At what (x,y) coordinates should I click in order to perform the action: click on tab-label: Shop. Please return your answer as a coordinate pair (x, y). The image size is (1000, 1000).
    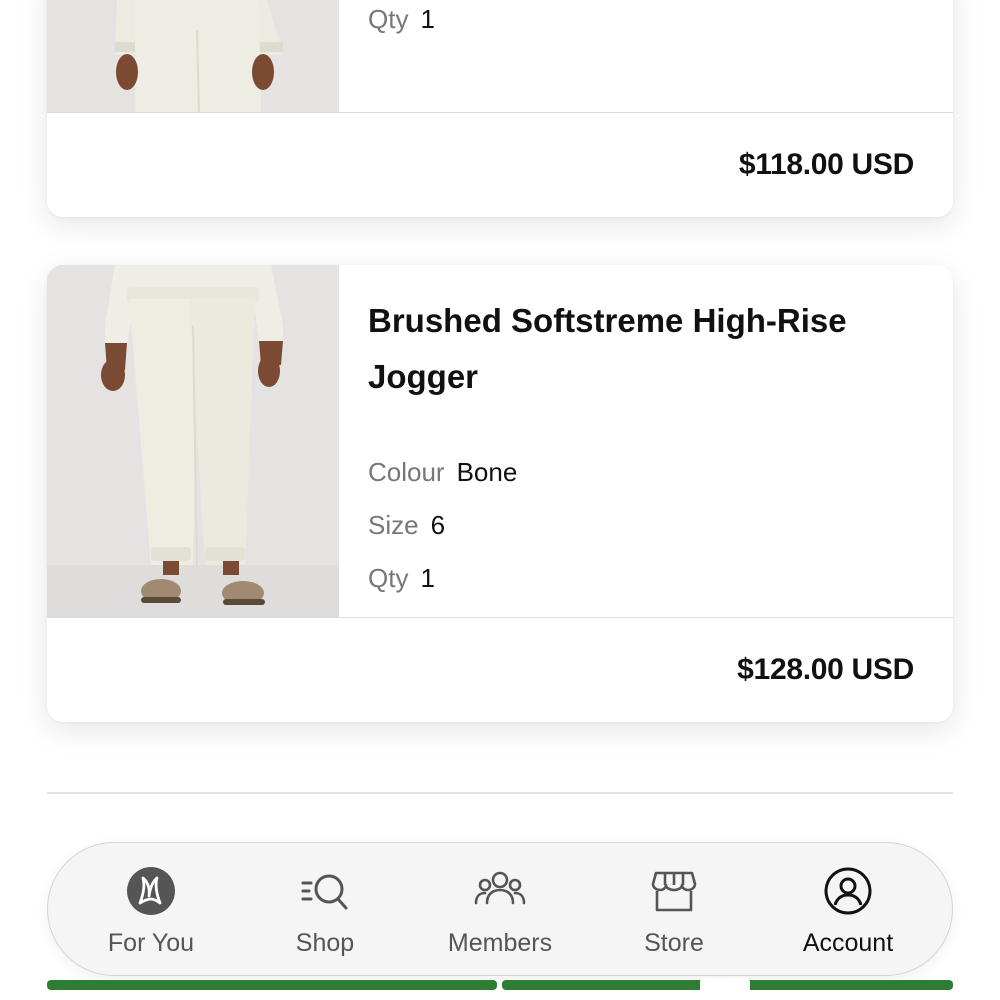
    Looking at the image, I should click on (325, 943).